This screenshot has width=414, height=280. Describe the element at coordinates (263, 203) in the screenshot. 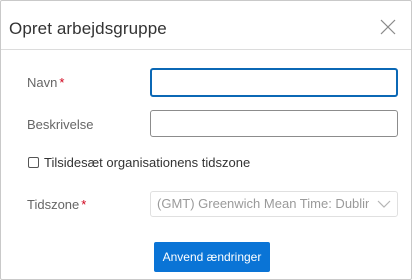

I see `timezone-select-value: (GMT) Greenwich Mean Time: Dublin, Edinb` at that location.